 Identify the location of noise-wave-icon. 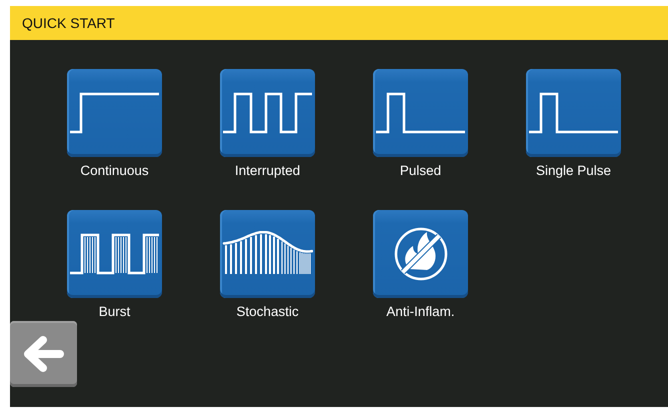
(267, 254).